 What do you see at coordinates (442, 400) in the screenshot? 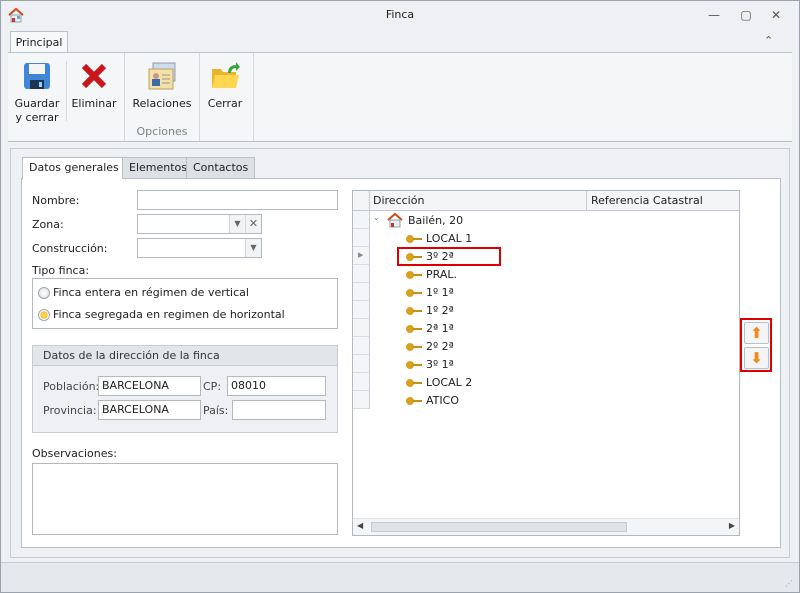
I see `item-label: ATICO` at bounding box center [442, 400].